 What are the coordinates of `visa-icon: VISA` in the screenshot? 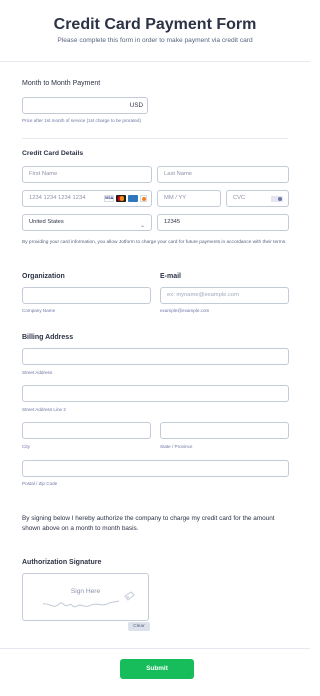 It's located at (109, 198).